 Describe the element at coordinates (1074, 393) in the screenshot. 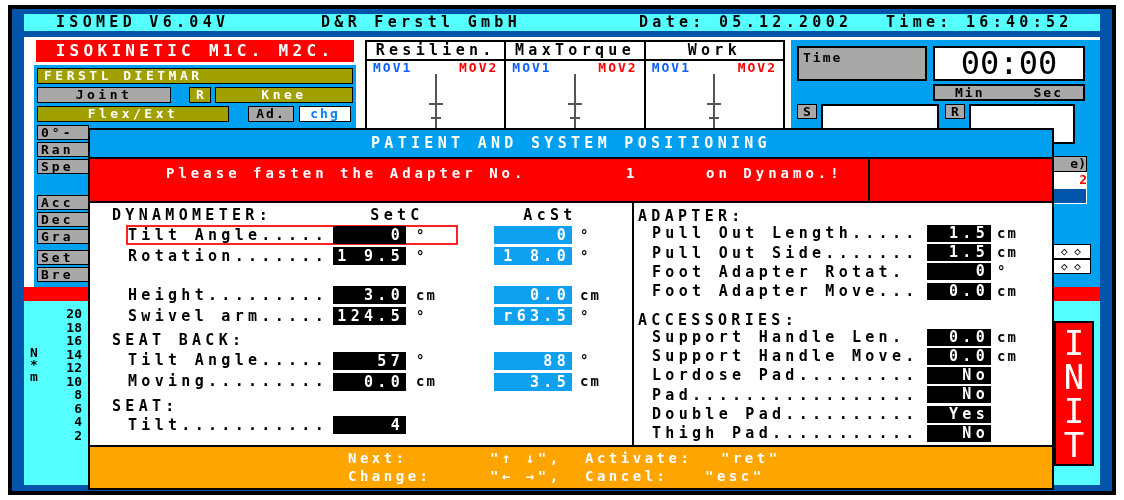

I see `init-button: INIT` at that location.